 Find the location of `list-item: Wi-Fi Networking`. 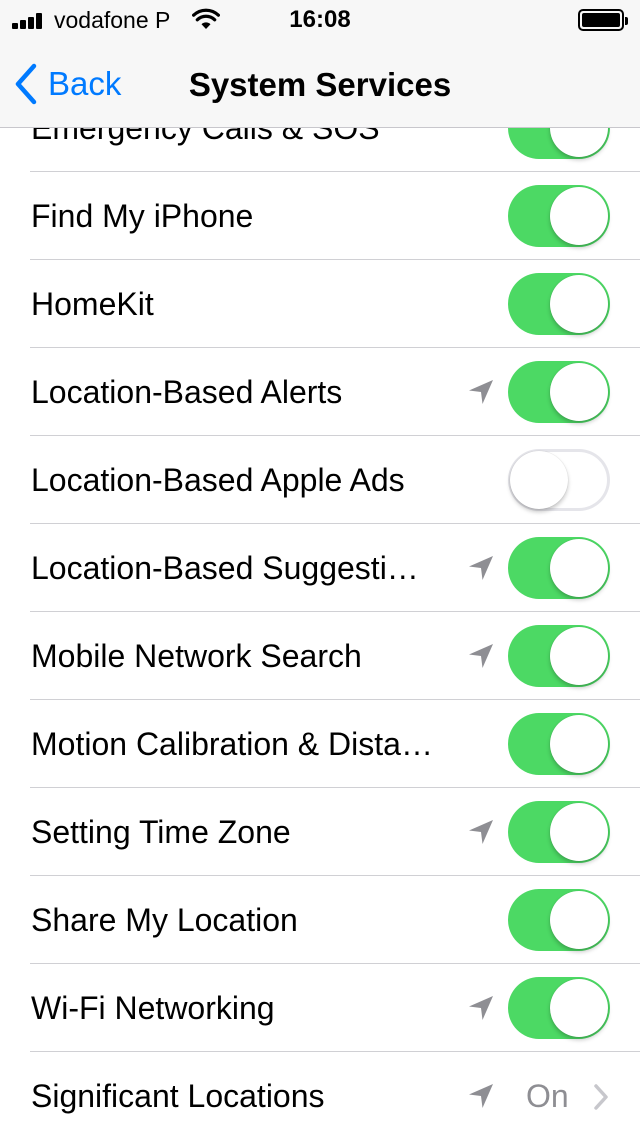

list-item: Wi-Fi Networking is located at coordinates (320, 1008).